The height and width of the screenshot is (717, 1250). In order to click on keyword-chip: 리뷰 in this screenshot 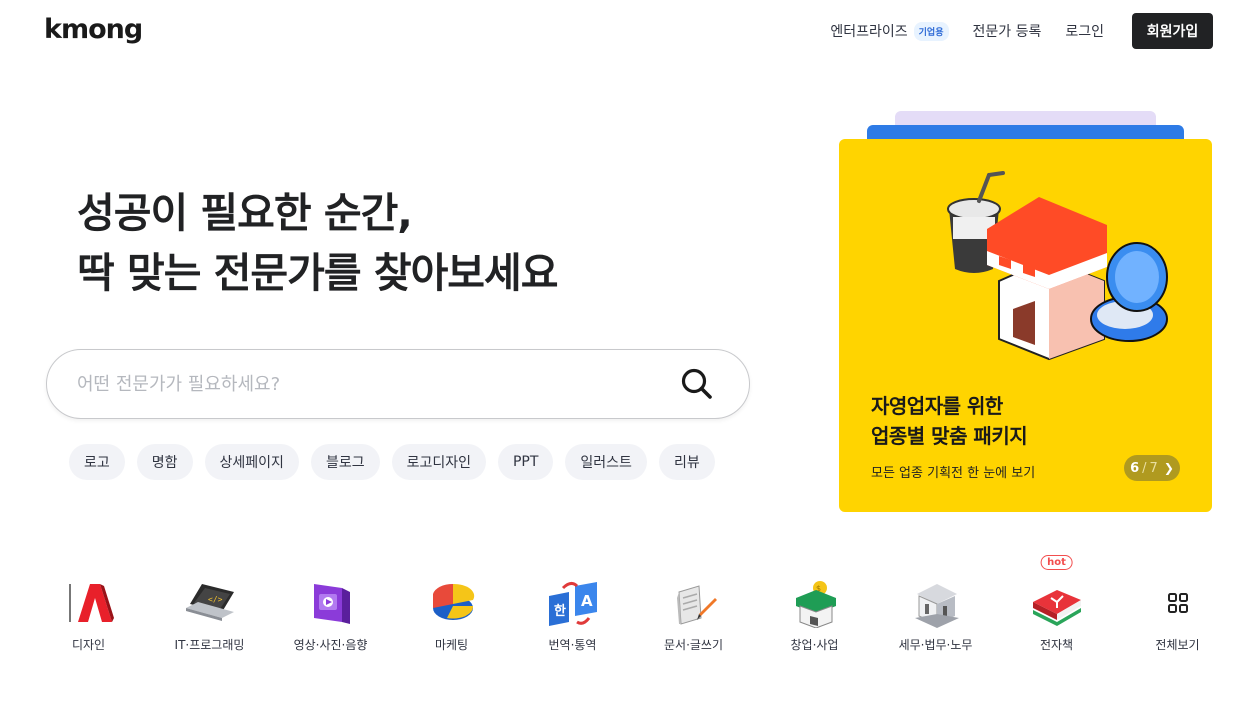, I will do `click(686, 462)`.